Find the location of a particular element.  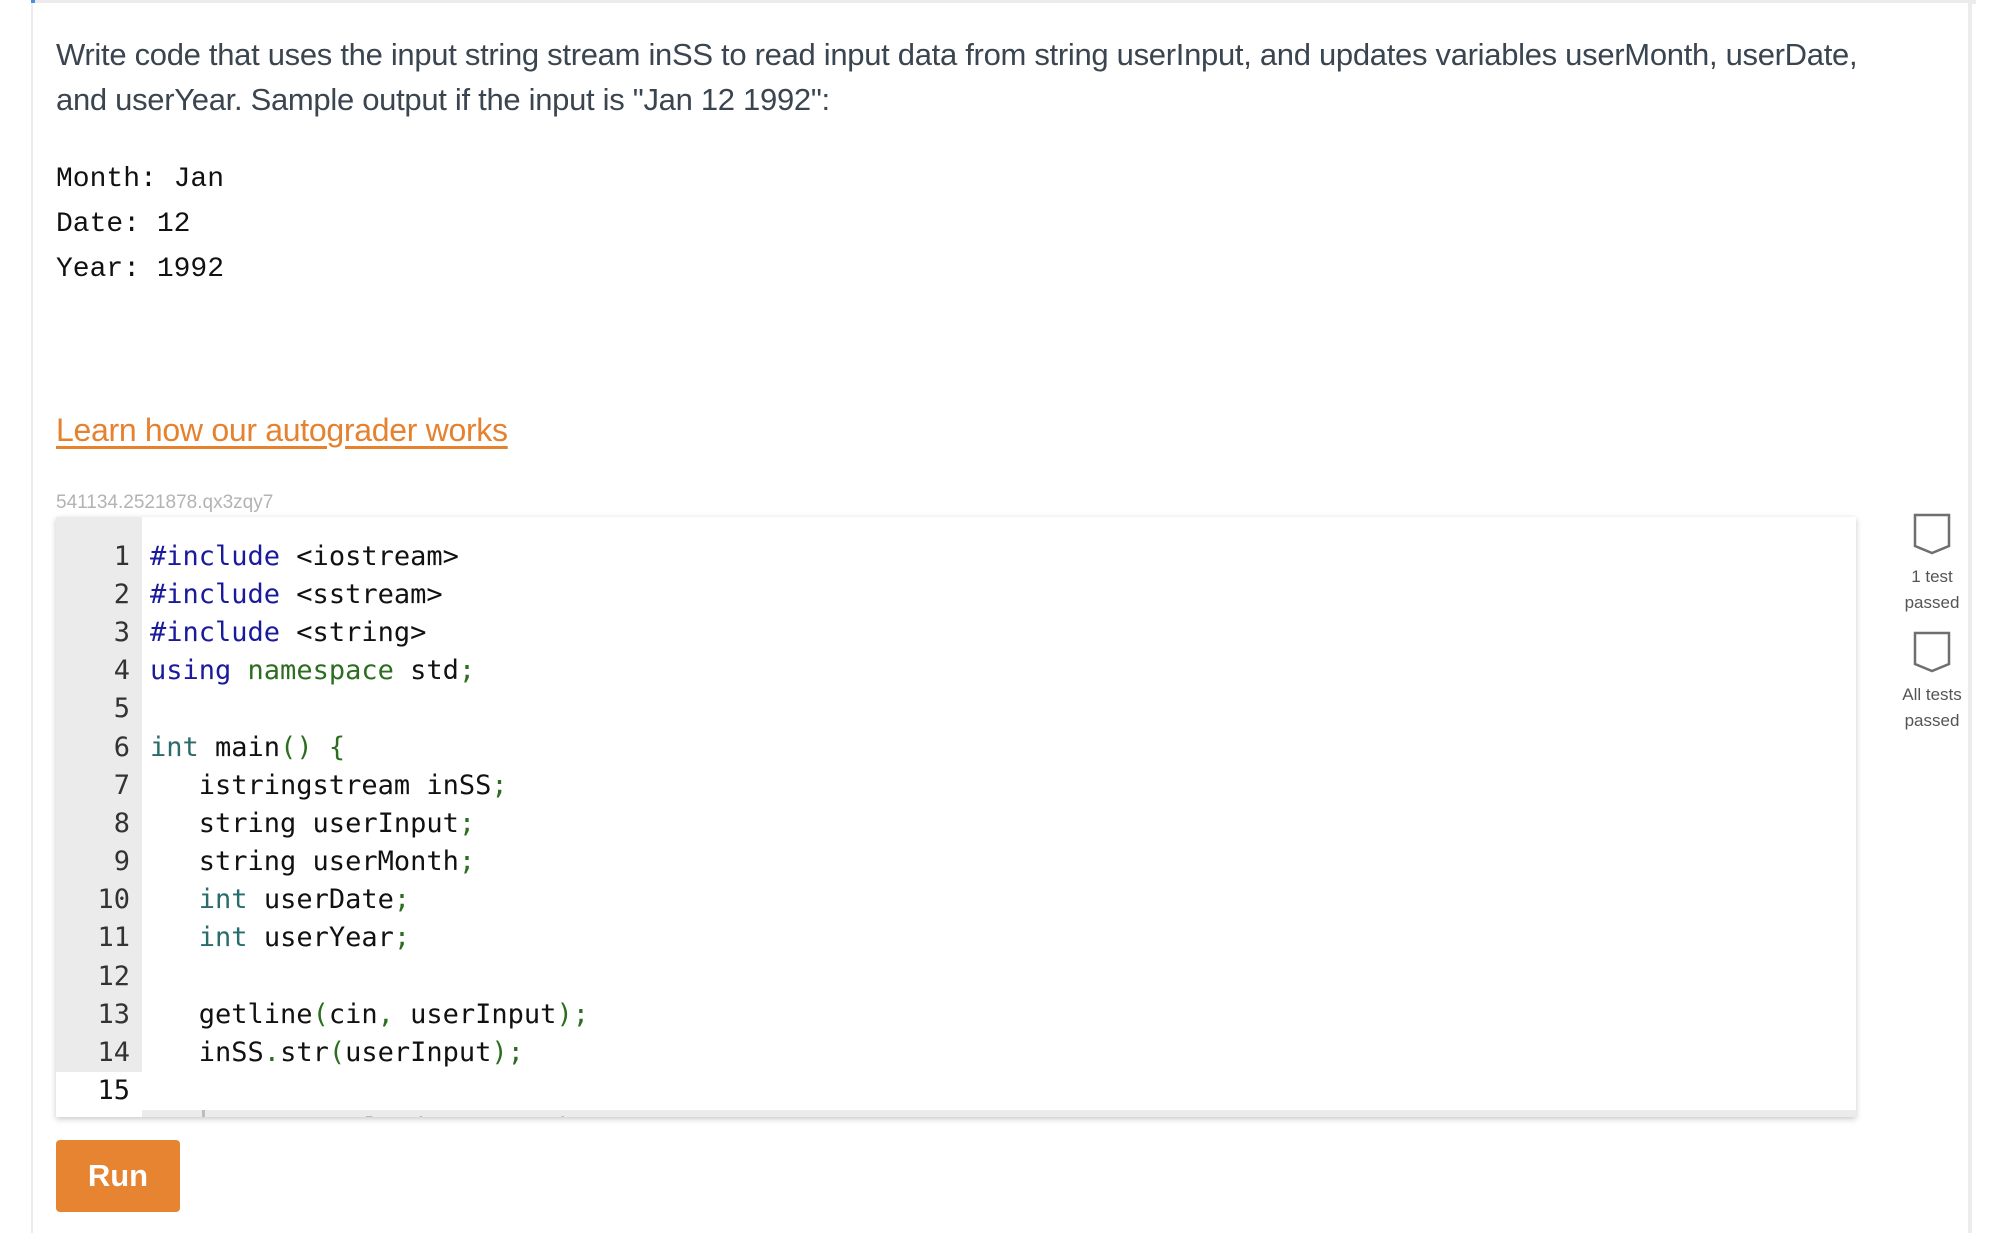

sample-output: Month: Jan Date: 12 Year: 1992 is located at coordinates (140, 224).